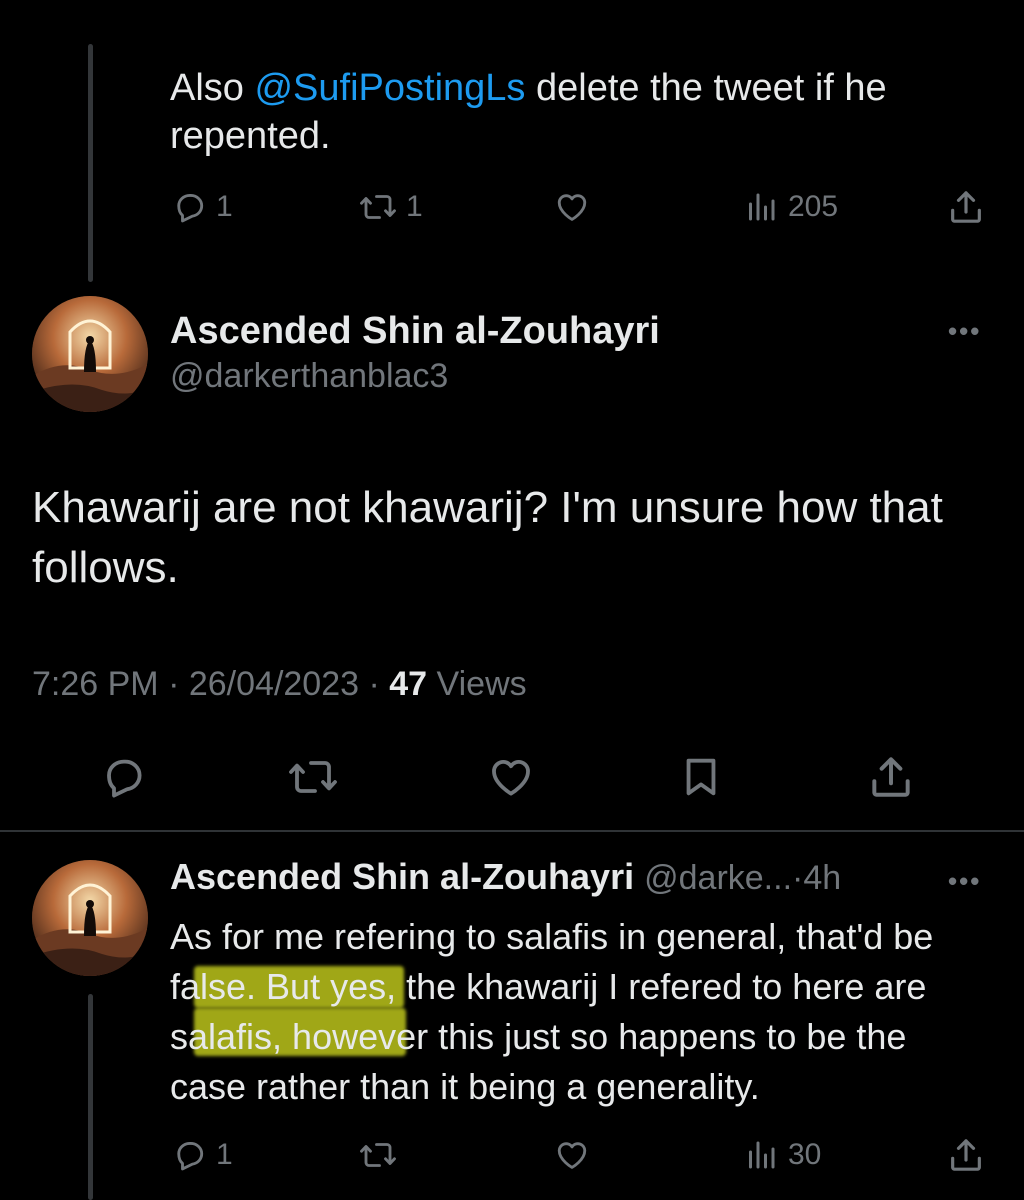 The width and height of the screenshot is (1024, 1200). What do you see at coordinates (212, 88) in the screenshot?
I see `previous-tweet-text-before: Also` at bounding box center [212, 88].